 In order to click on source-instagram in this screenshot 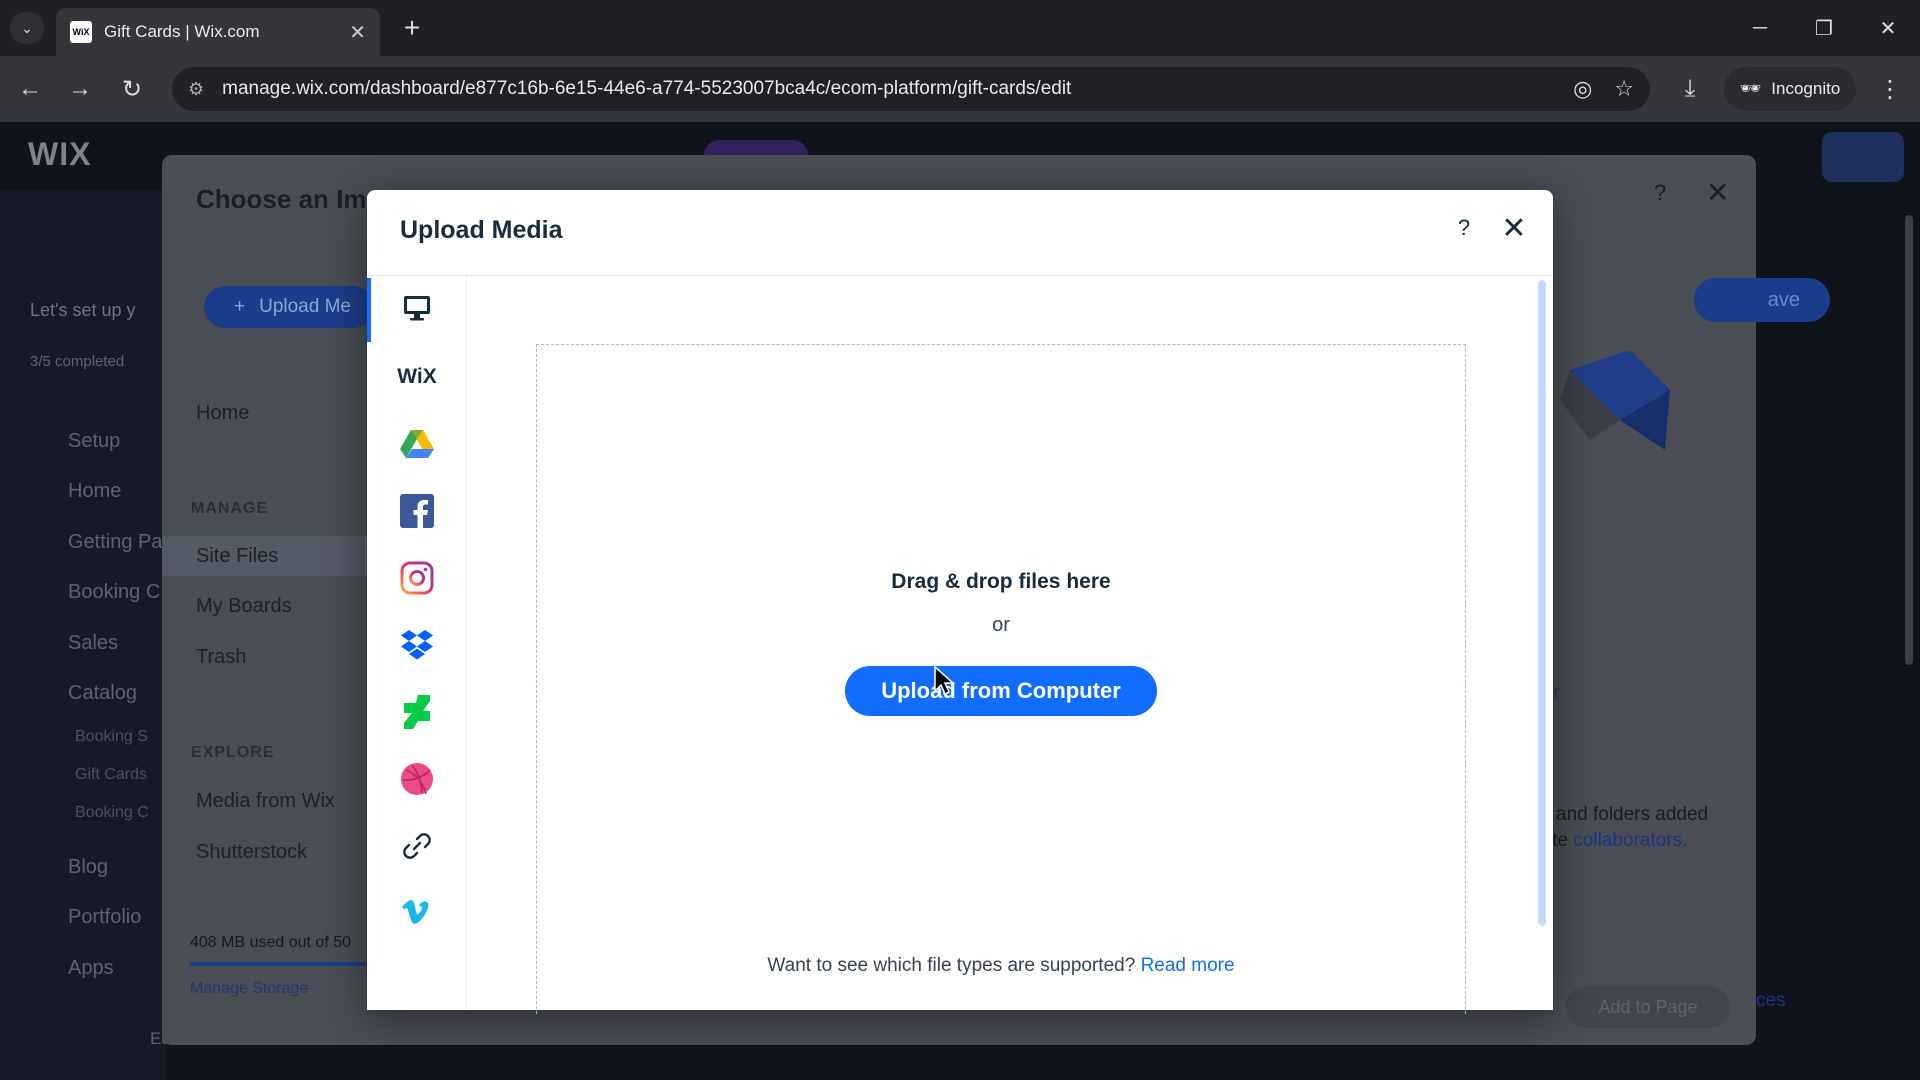, I will do `click(417, 578)`.